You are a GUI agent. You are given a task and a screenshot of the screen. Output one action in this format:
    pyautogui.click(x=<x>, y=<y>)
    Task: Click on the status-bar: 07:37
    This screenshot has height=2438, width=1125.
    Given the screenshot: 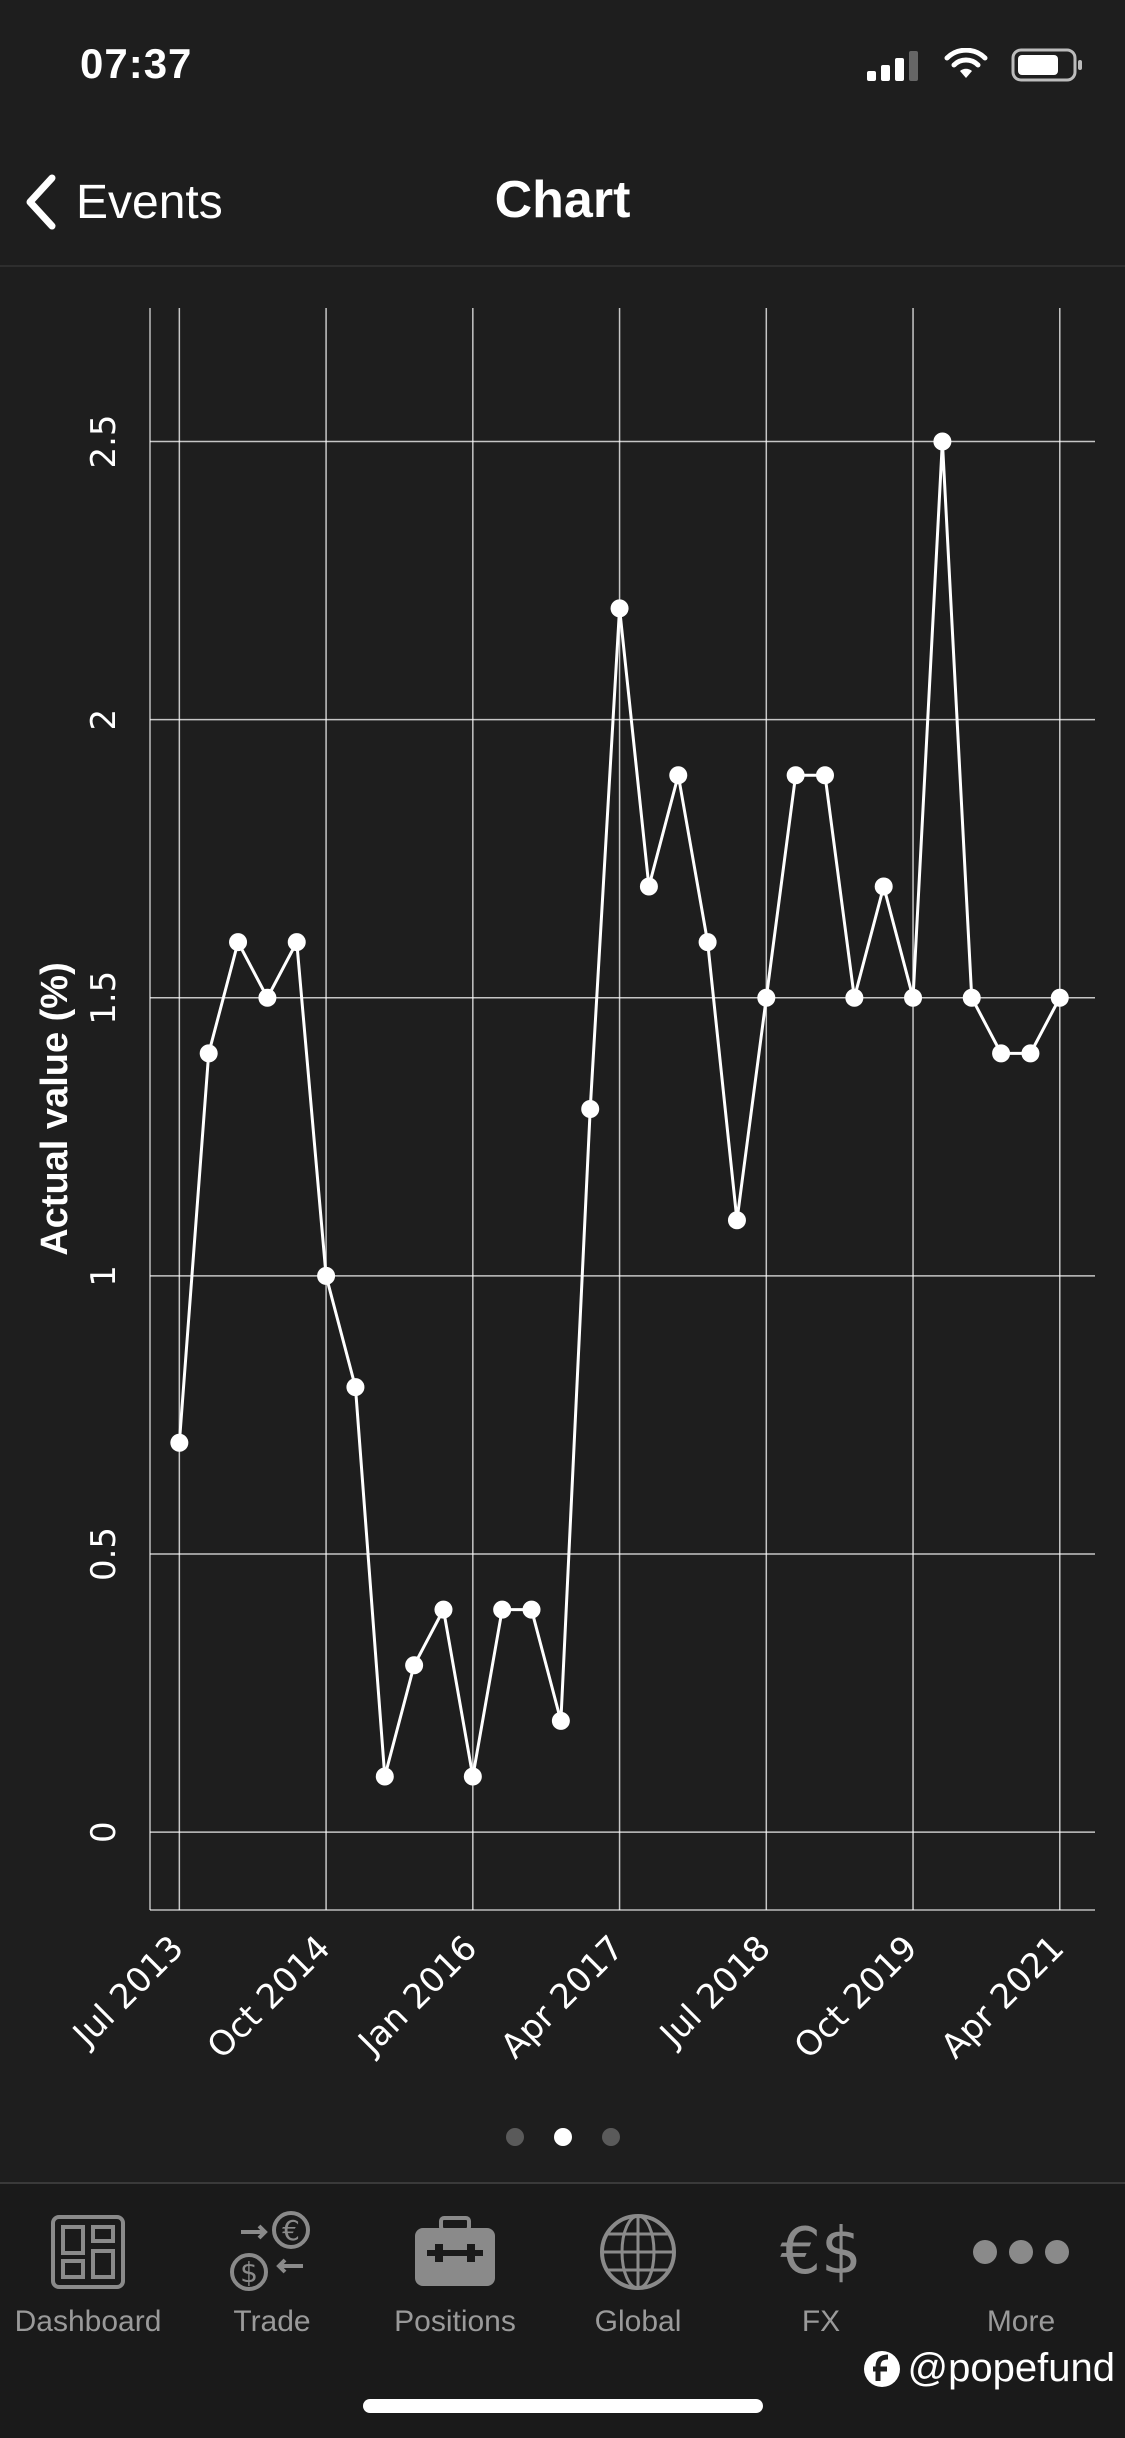 What is the action you would take?
    pyautogui.click(x=562, y=70)
    